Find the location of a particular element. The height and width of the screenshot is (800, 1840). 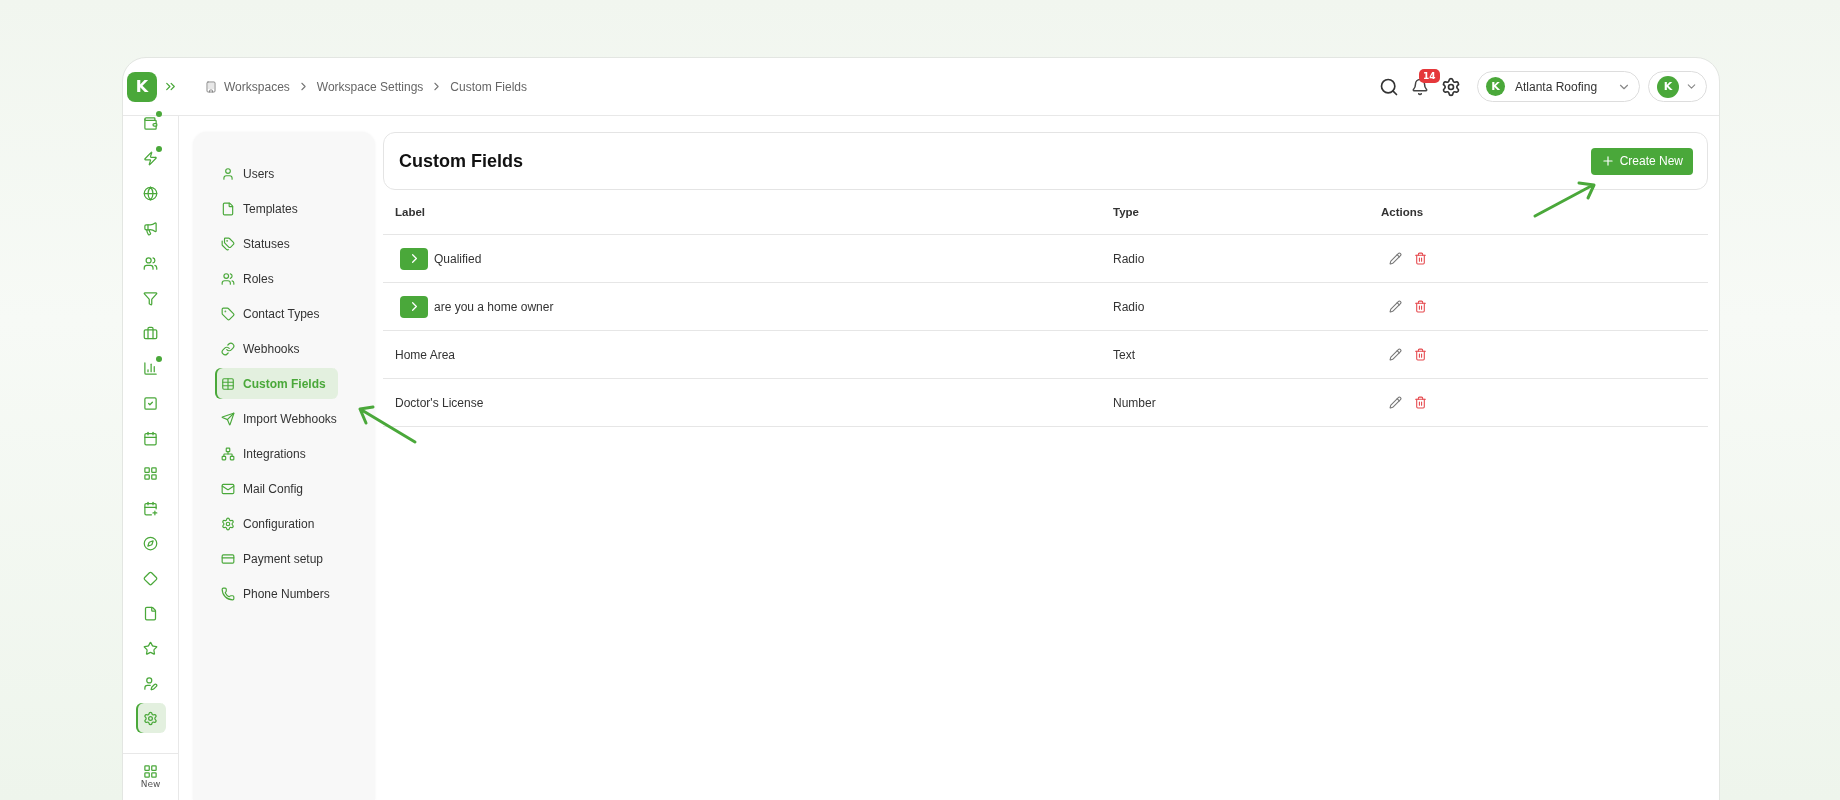

column-header: Actions is located at coordinates (1403, 212).